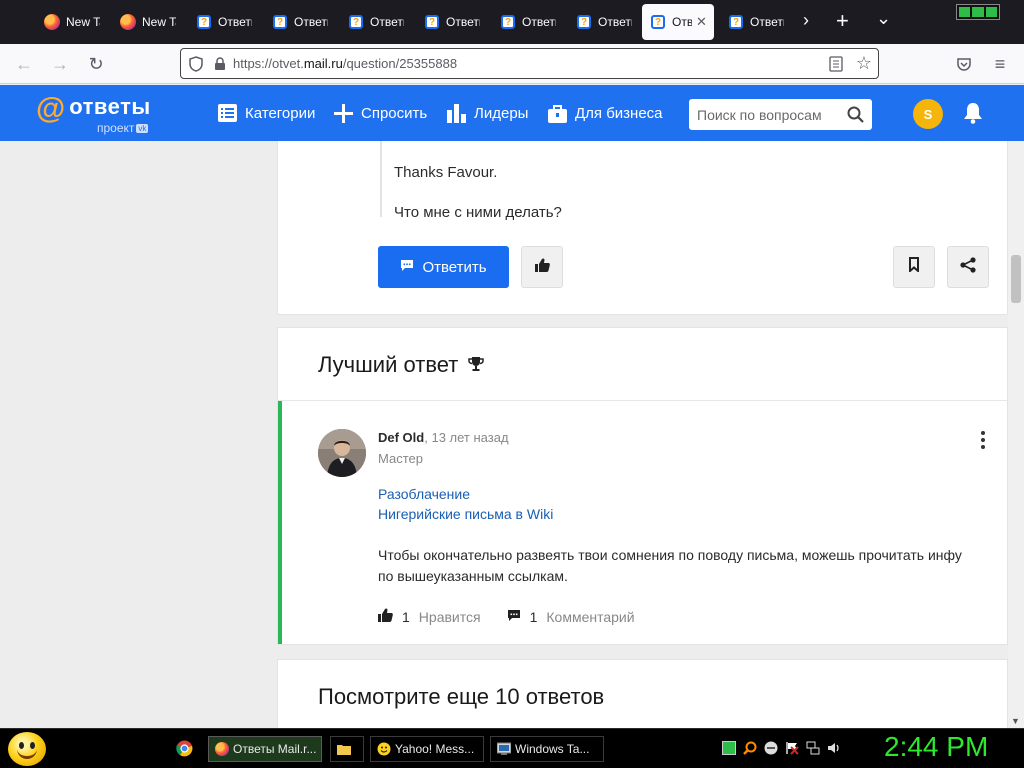  I want to click on list-tabs-icon: ⌄, so click(883, 18).